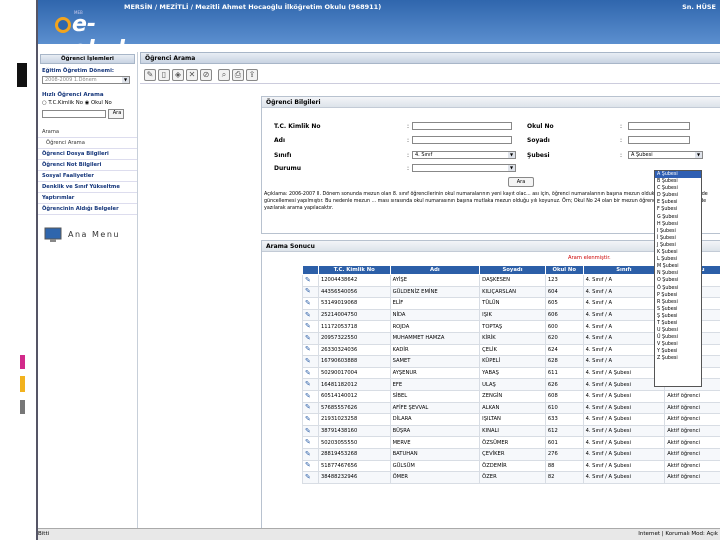 The height and width of the screenshot is (540, 720). I want to click on sidebar-item-denklik: Denklik ve Sınıf Yükseltme, so click(87, 187).